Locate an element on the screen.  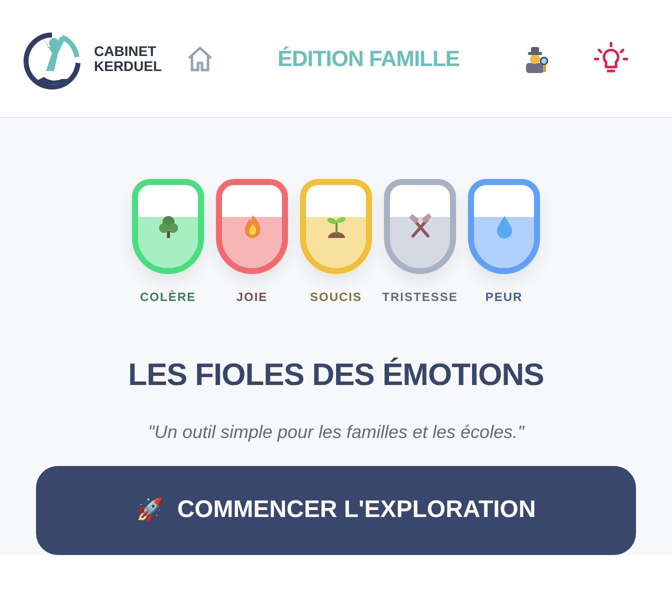
logo-icon is located at coordinates (52, 60).